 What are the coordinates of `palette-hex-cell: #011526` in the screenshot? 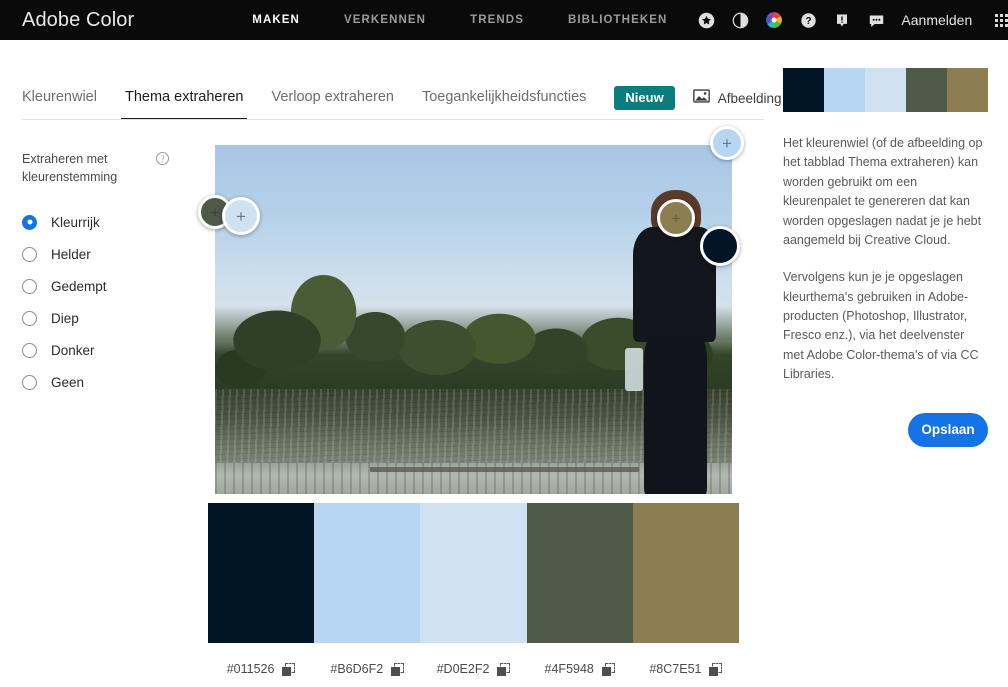 It's located at (261, 669).